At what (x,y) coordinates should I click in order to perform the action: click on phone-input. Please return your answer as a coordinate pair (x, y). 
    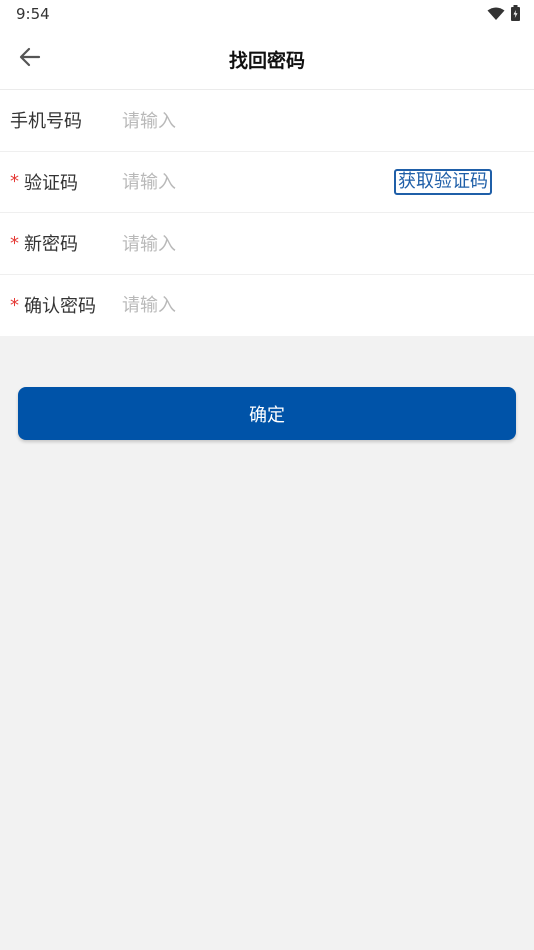
    Looking at the image, I should click on (247, 121).